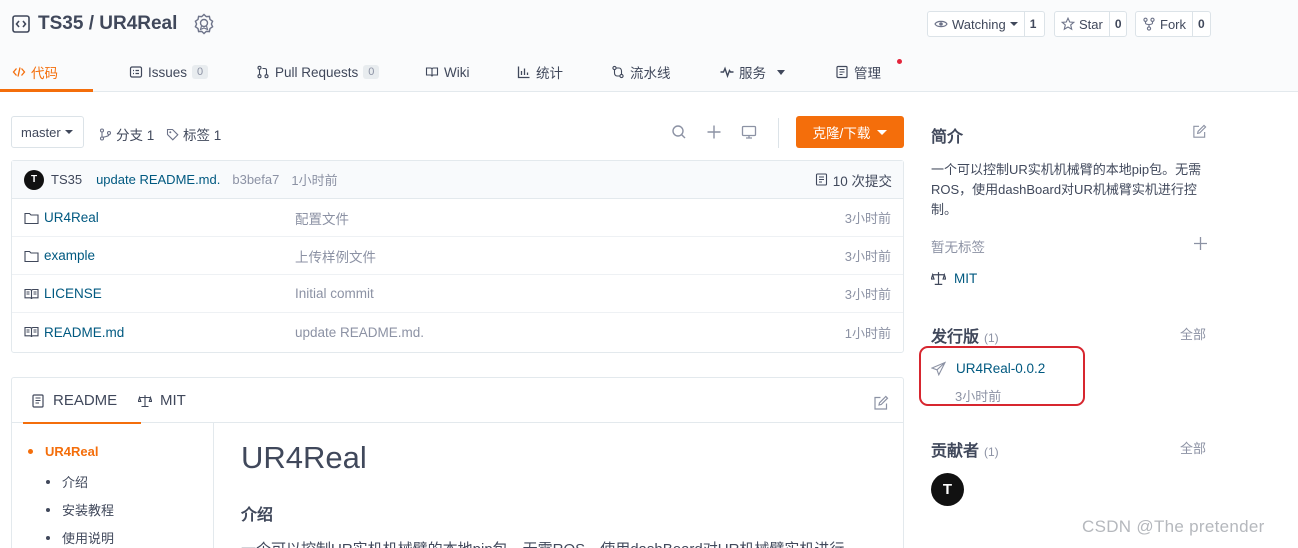 This screenshot has height=548, width=1298. Describe the element at coordinates (200, 72) in the screenshot. I see `issues-count-badge: 0` at that location.